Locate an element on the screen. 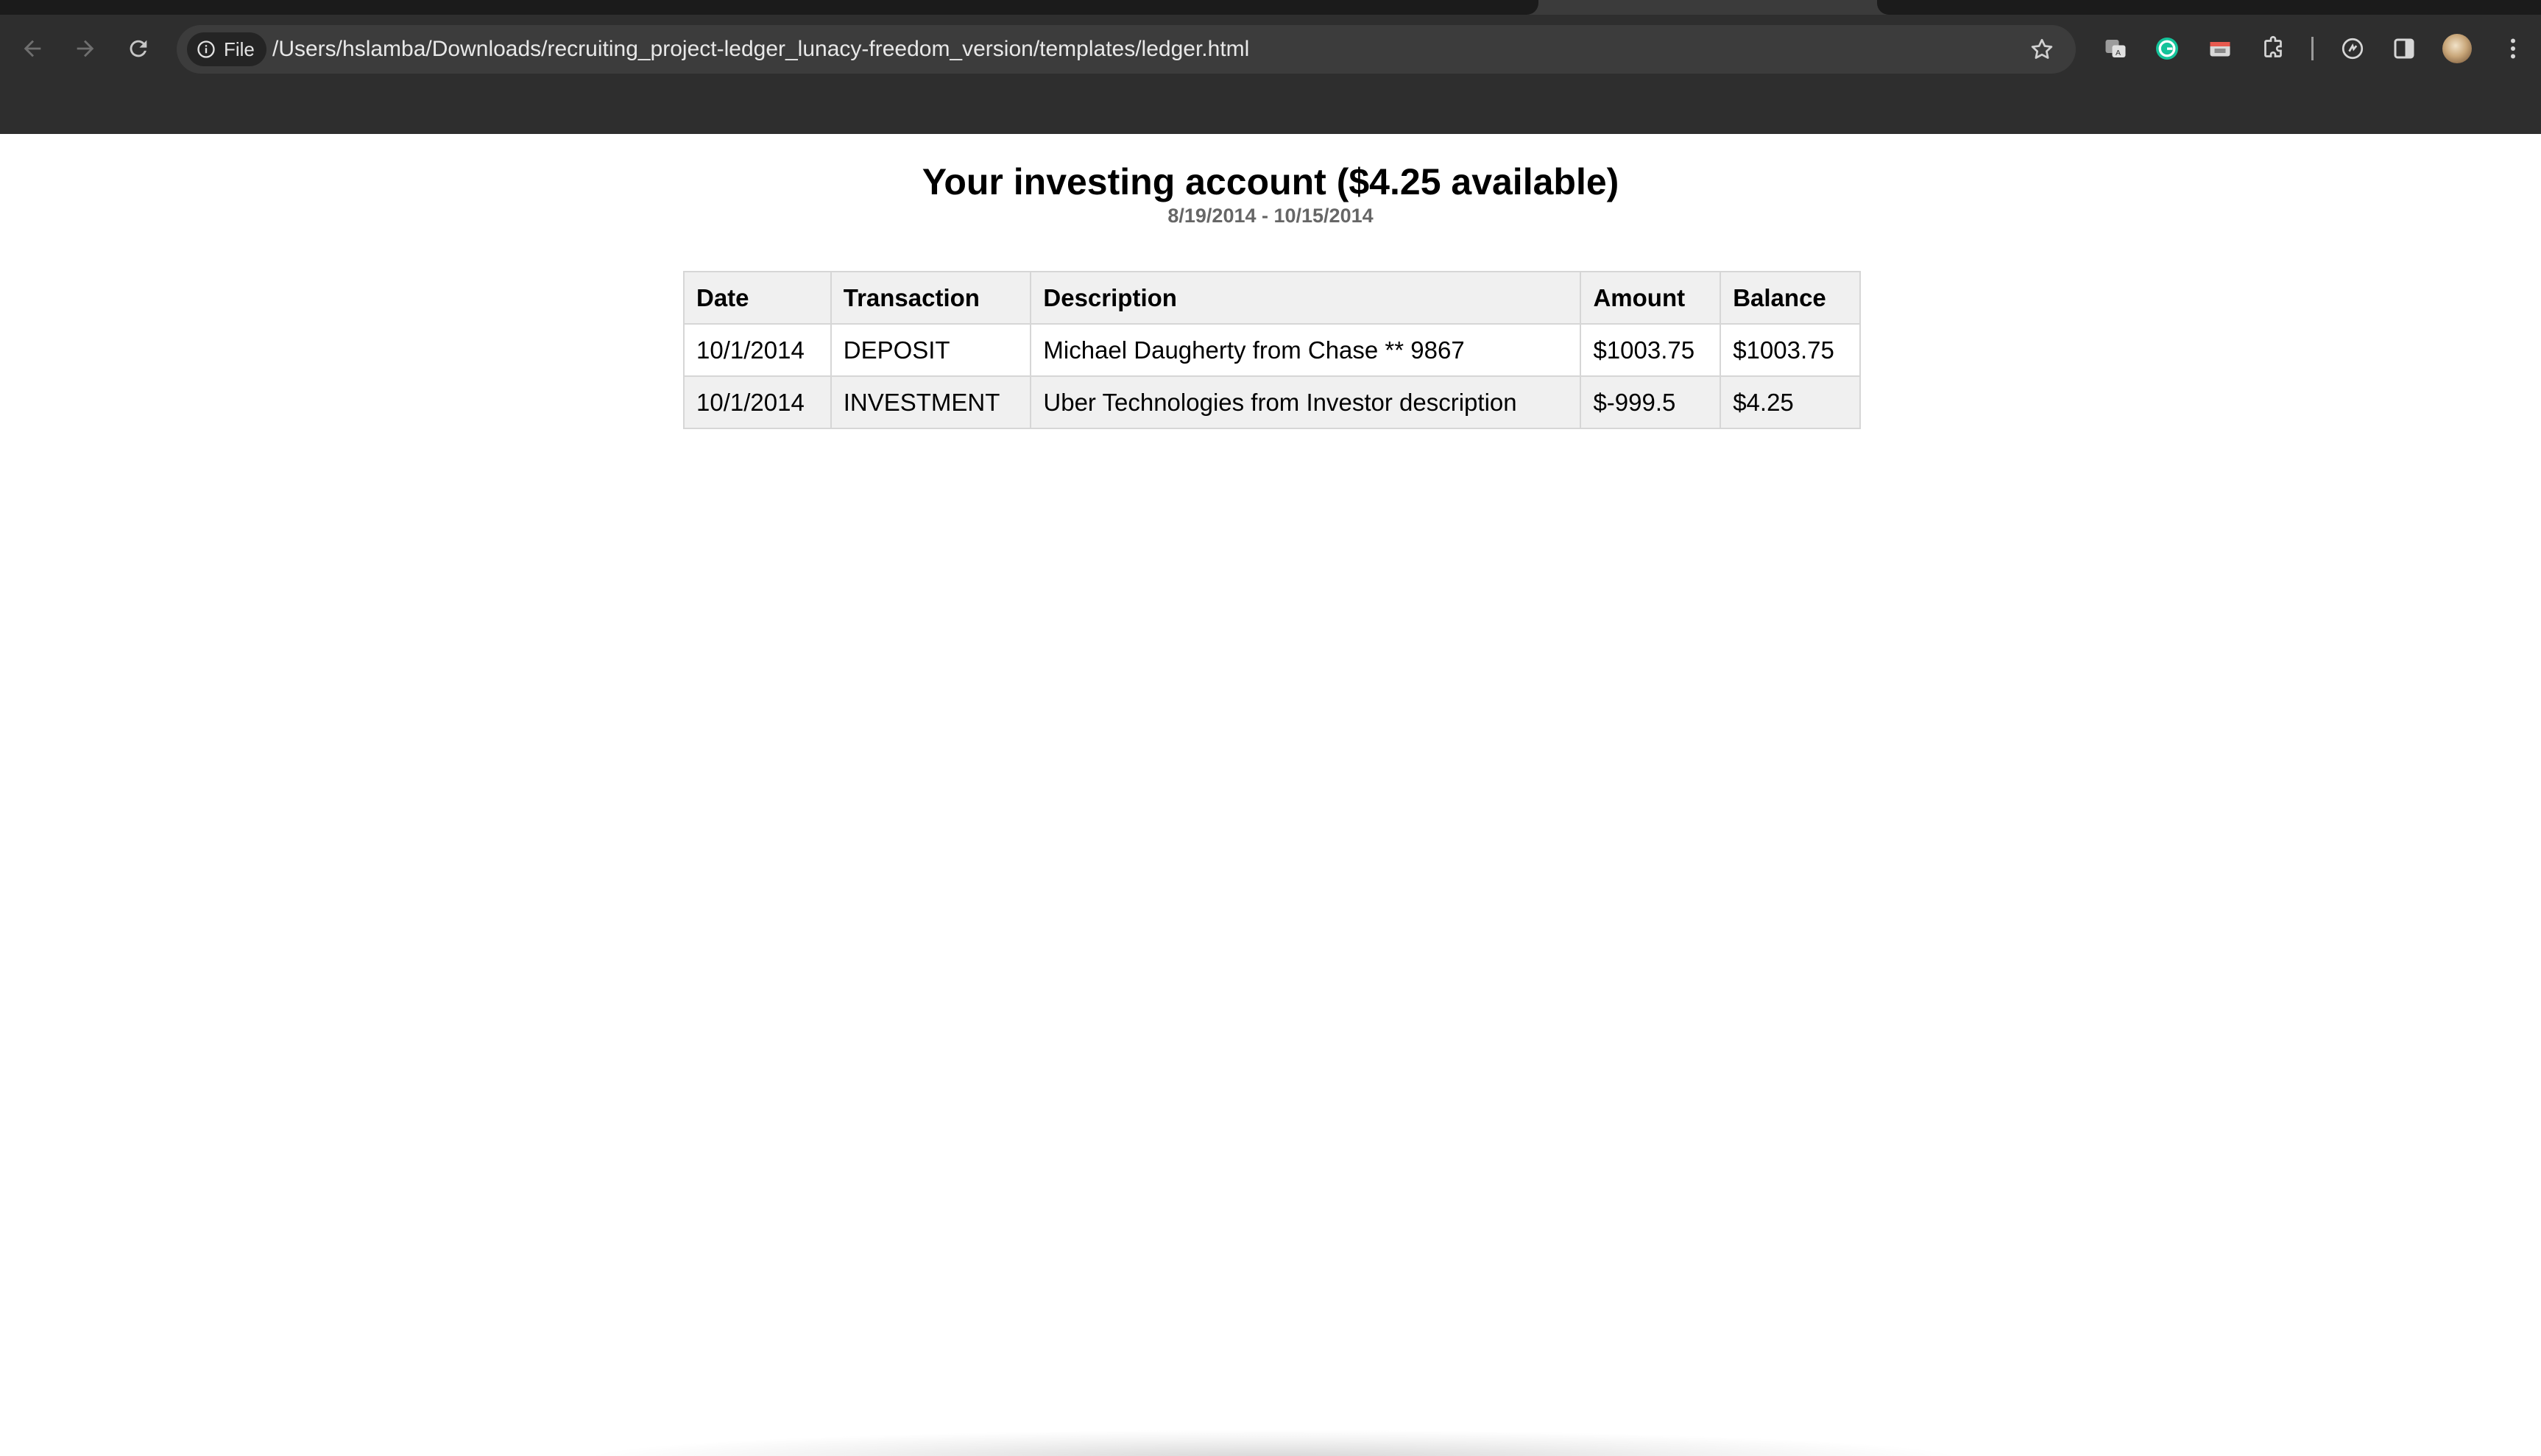 This screenshot has width=2541, height=1456. reload-button is located at coordinates (138, 48).